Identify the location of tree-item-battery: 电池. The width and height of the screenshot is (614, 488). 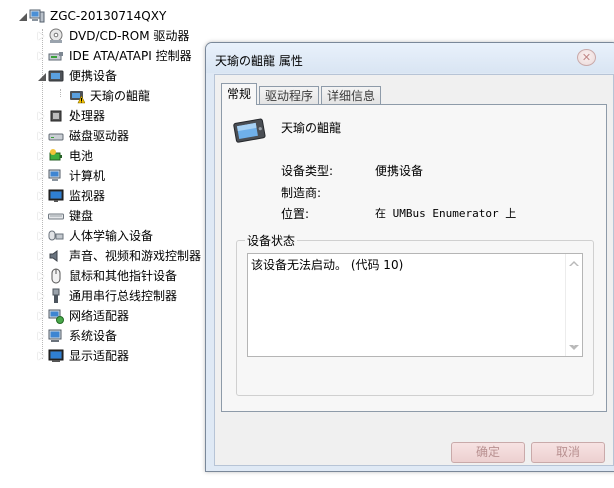
(65, 156).